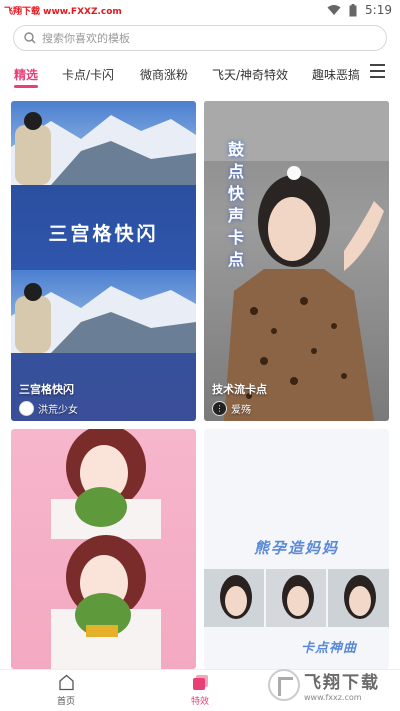 The image size is (400, 711). Describe the element at coordinates (164, 74) in the screenshot. I see `tab-wechat-fans: 微商涨粉` at that location.